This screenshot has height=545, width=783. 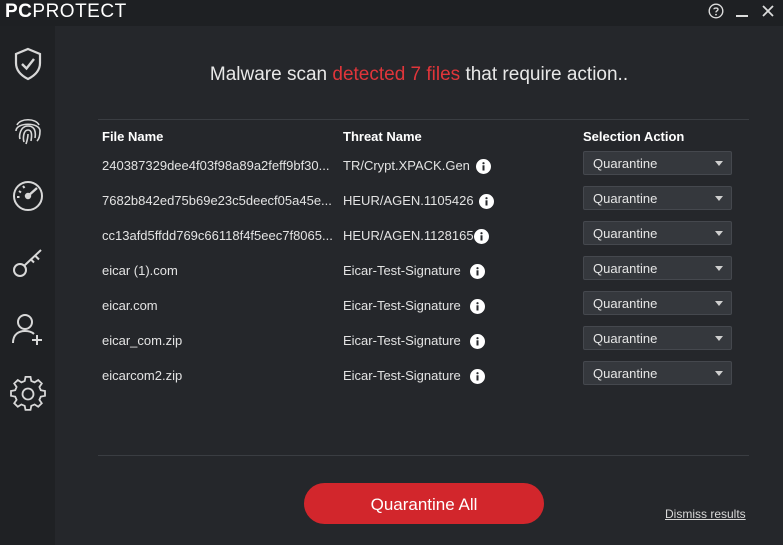 What do you see at coordinates (66, 11) in the screenshot?
I see `app-logo: PCPROTECT` at bounding box center [66, 11].